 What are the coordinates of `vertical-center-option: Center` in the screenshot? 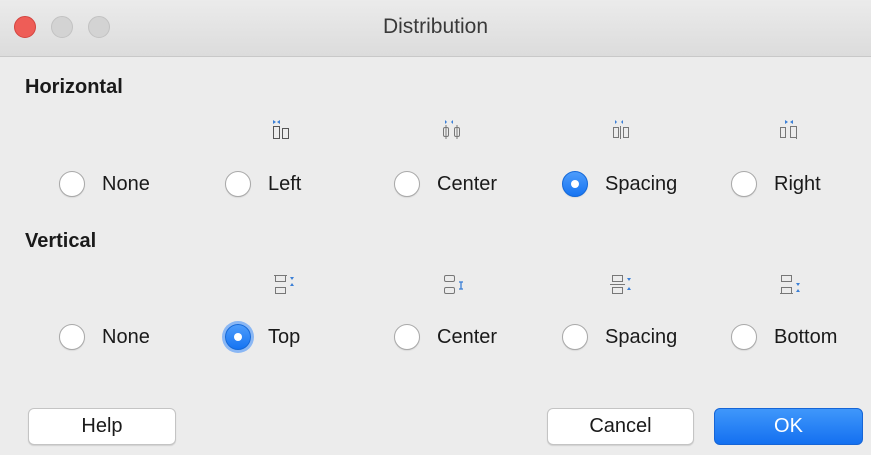 It's located at (445, 337).